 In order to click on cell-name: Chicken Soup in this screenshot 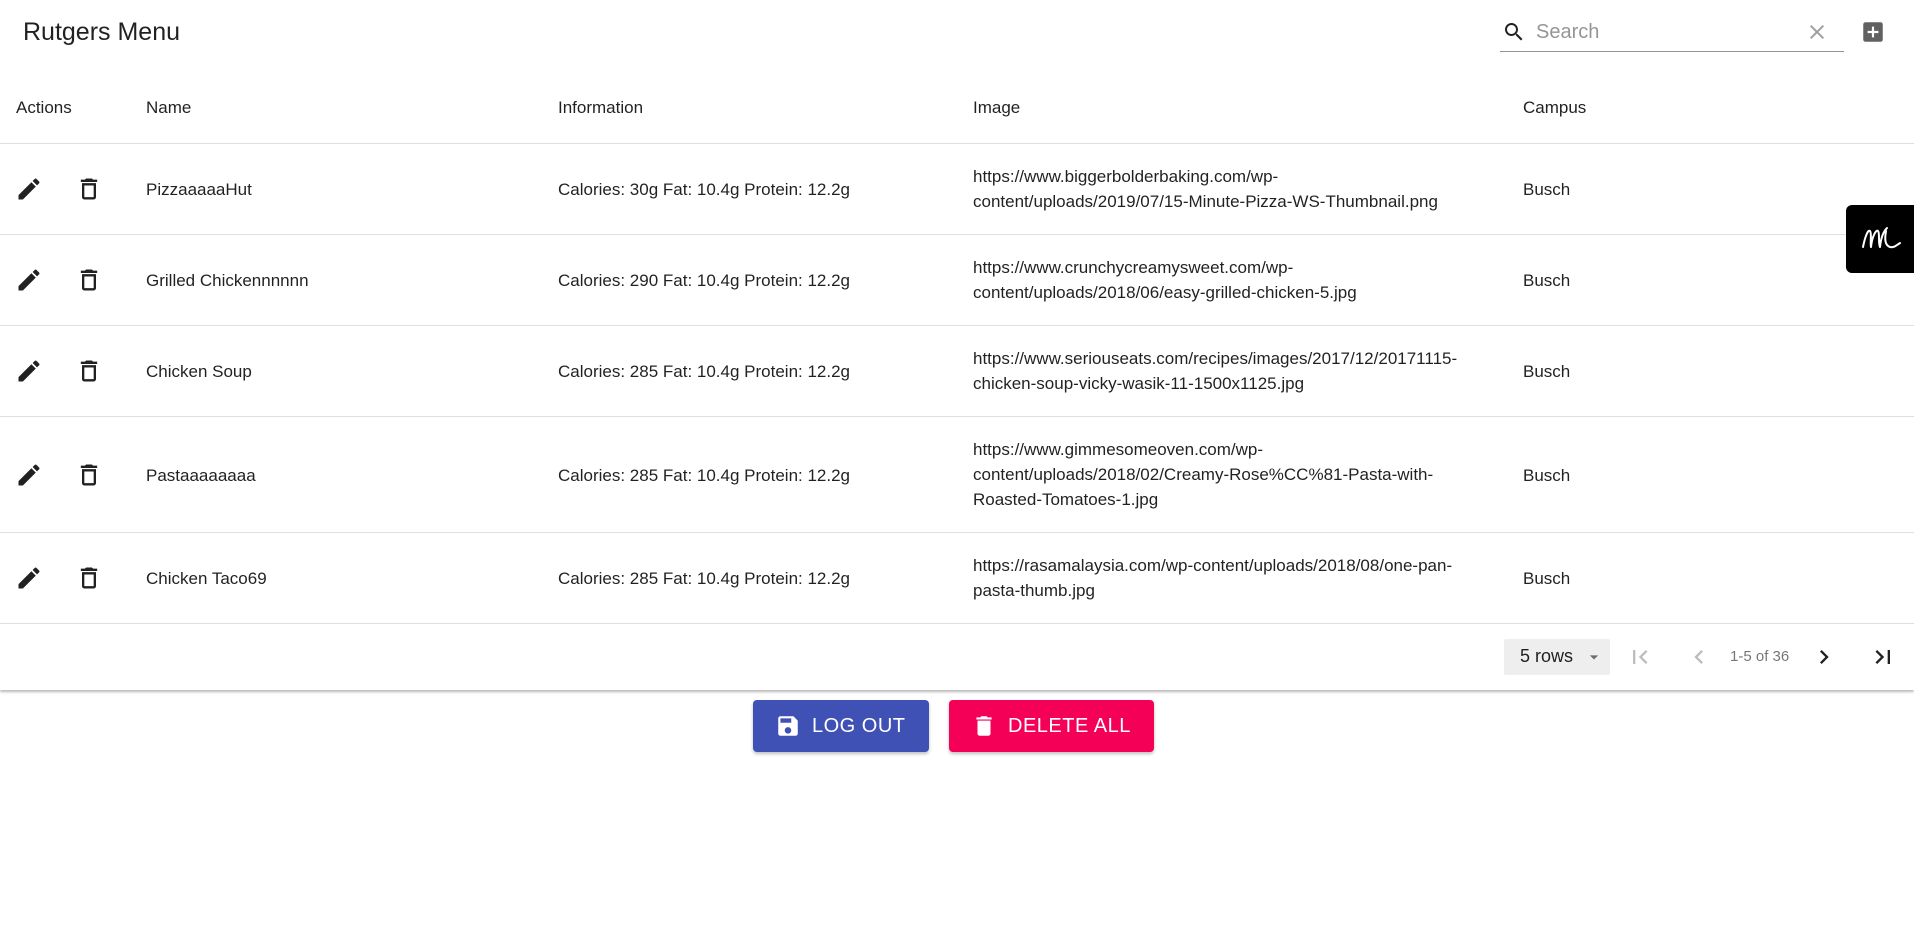, I will do `click(199, 371)`.